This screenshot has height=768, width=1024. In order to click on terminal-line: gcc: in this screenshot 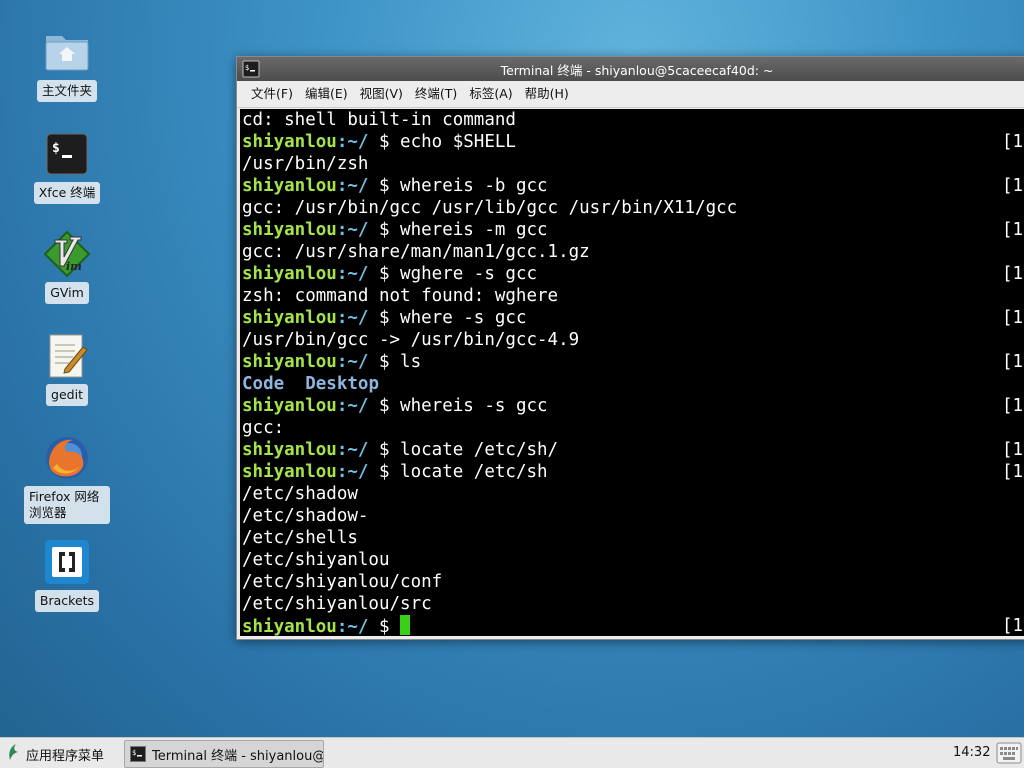, I will do `click(633, 428)`.